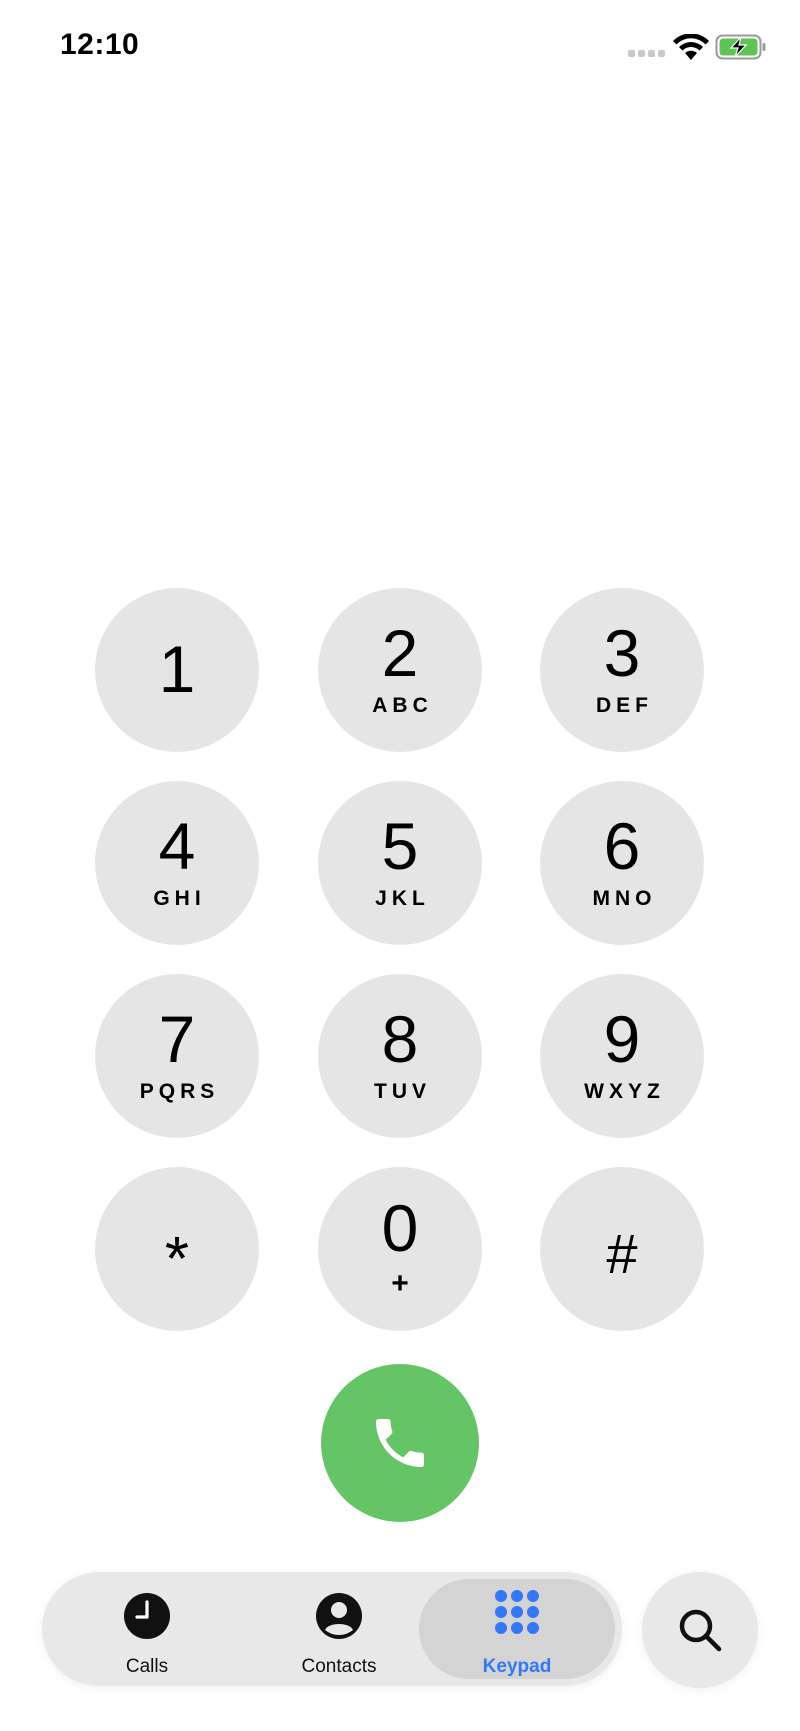 The height and width of the screenshot is (1731, 800). Describe the element at coordinates (624, 705) in the screenshot. I see `key-letters: DEF` at that location.